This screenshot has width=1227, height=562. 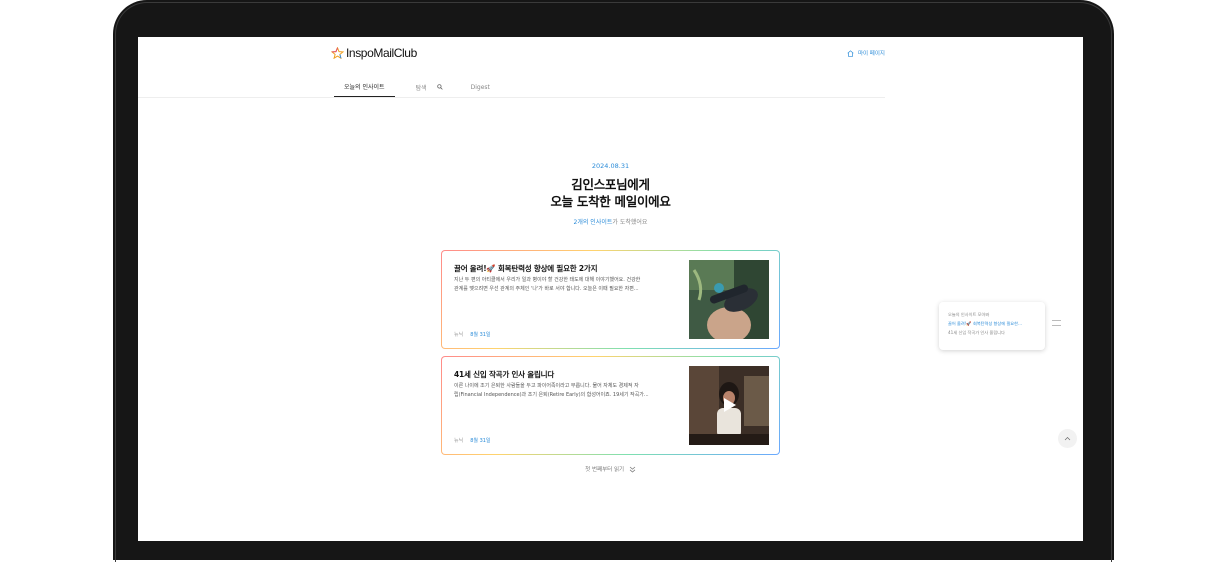 I want to click on tab-today-insight: 오늘의 인사이트, so click(x=364, y=89).